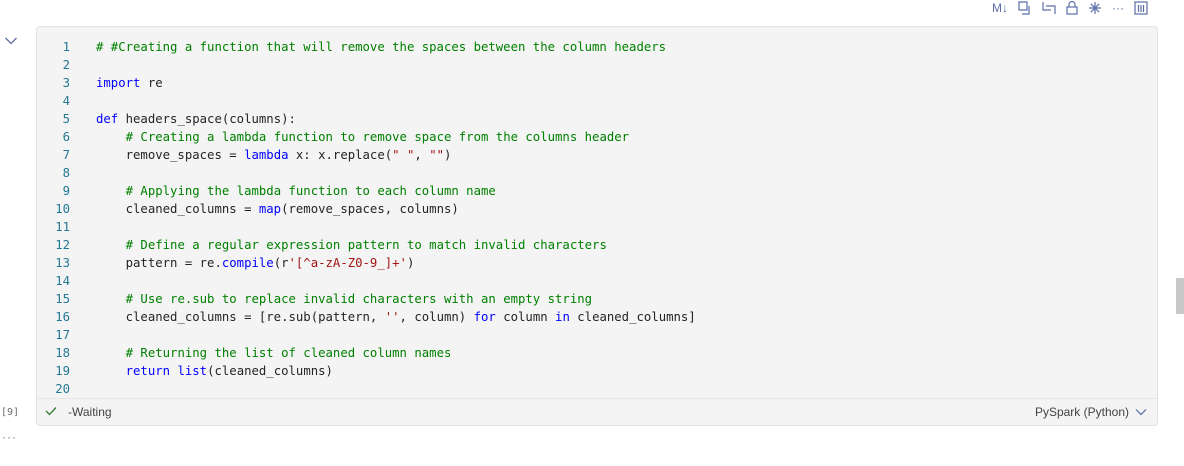 The image size is (1184, 466). I want to click on line-number: 3, so click(66, 83).